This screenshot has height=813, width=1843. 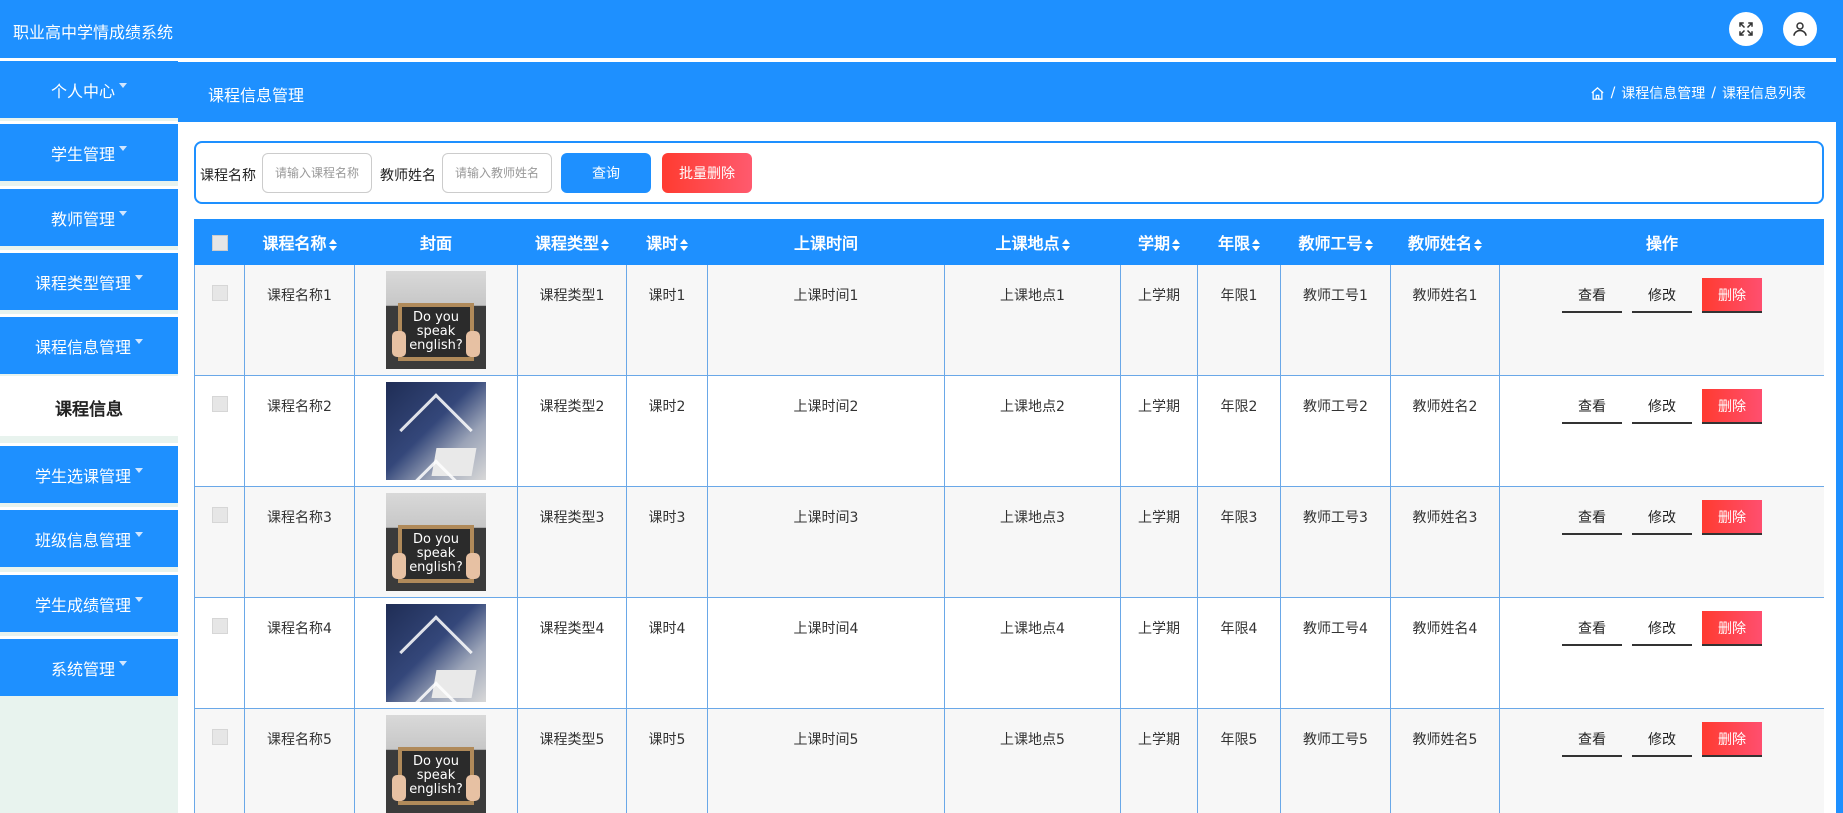 What do you see at coordinates (1330, 243) in the screenshot?
I see `column-header-label: 教师工号` at bounding box center [1330, 243].